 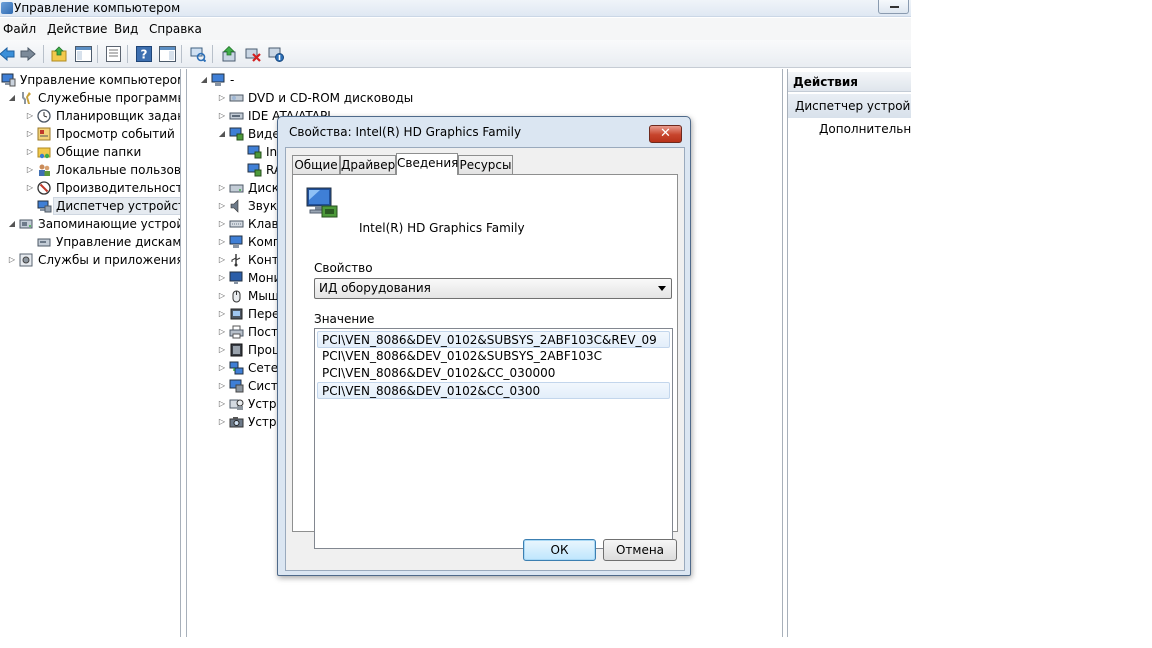 I want to click on hardware-id-item: PCI\VEN_8086&DEV_0102&CC_030000, so click(x=493, y=373).